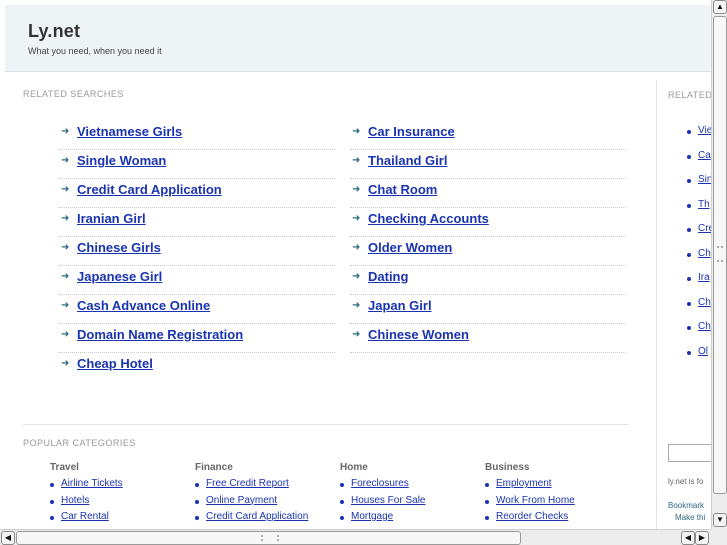  Describe the element at coordinates (197, 222) in the screenshot. I see `search-item: ➜ Iranian Girl` at that location.